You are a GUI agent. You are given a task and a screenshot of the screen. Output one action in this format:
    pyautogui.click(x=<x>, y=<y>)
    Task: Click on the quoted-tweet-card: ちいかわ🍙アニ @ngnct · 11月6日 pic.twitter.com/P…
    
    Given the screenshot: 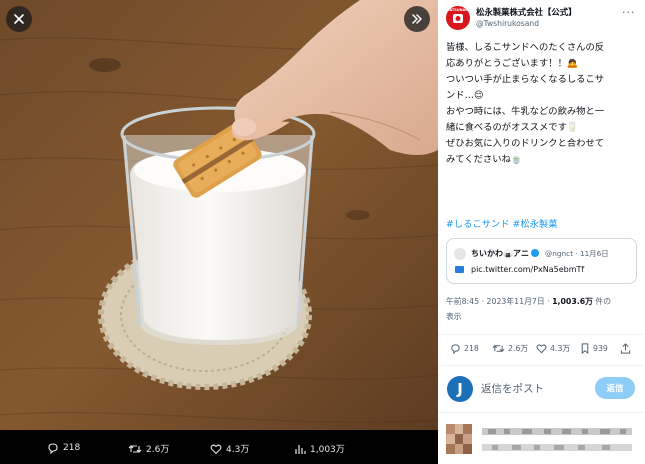 What is the action you would take?
    pyautogui.click(x=541, y=261)
    